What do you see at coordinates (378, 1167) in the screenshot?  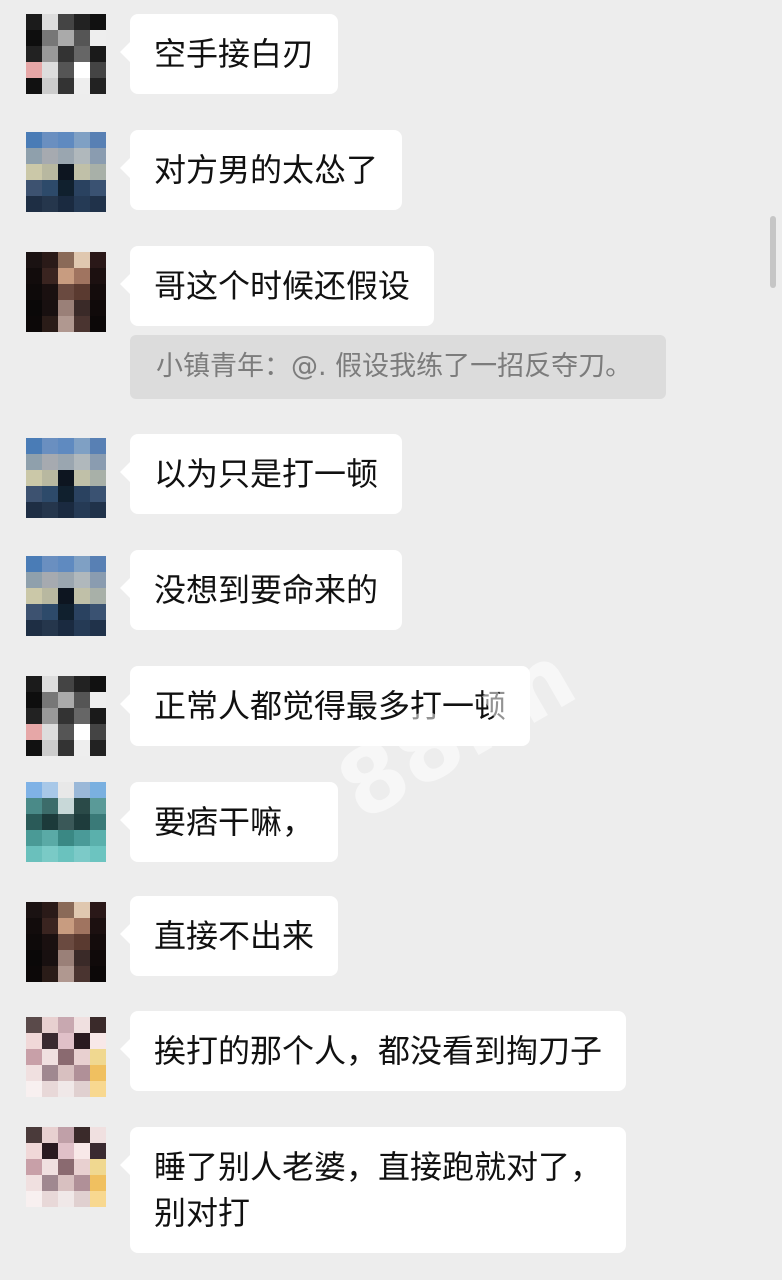 I see `message-line: 睡了别人老婆，直接跑就对了，` at bounding box center [378, 1167].